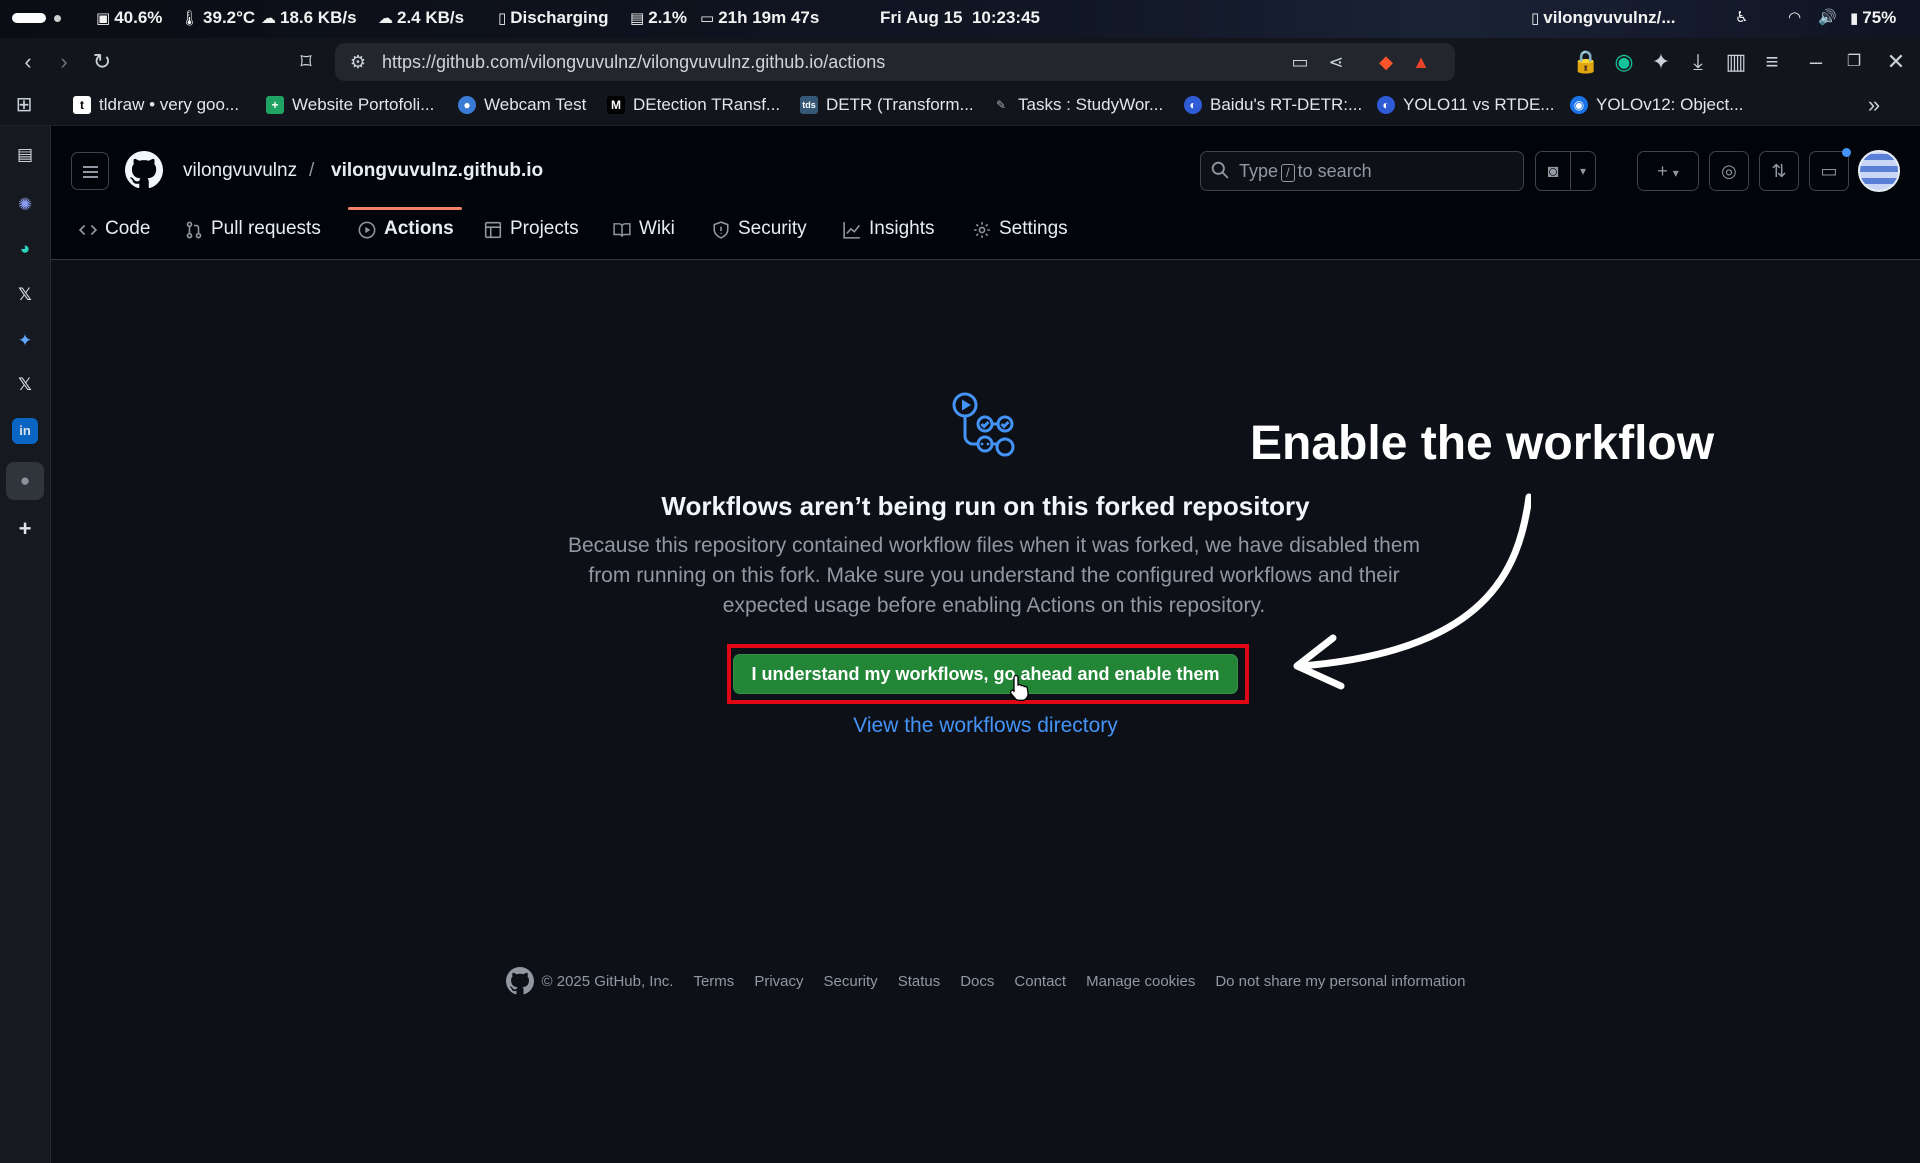 This screenshot has height=1163, width=1920. I want to click on inbox-icon: ▭, so click(1829, 171).